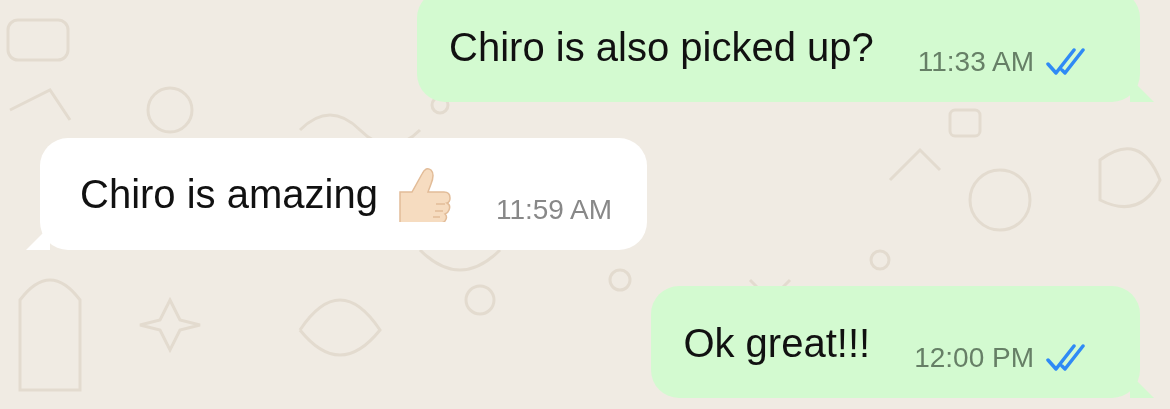 The height and width of the screenshot is (409, 1170). What do you see at coordinates (554, 210) in the screenshot?
I see `message-time: 11:59 AM` at bounding box center [554, 210].